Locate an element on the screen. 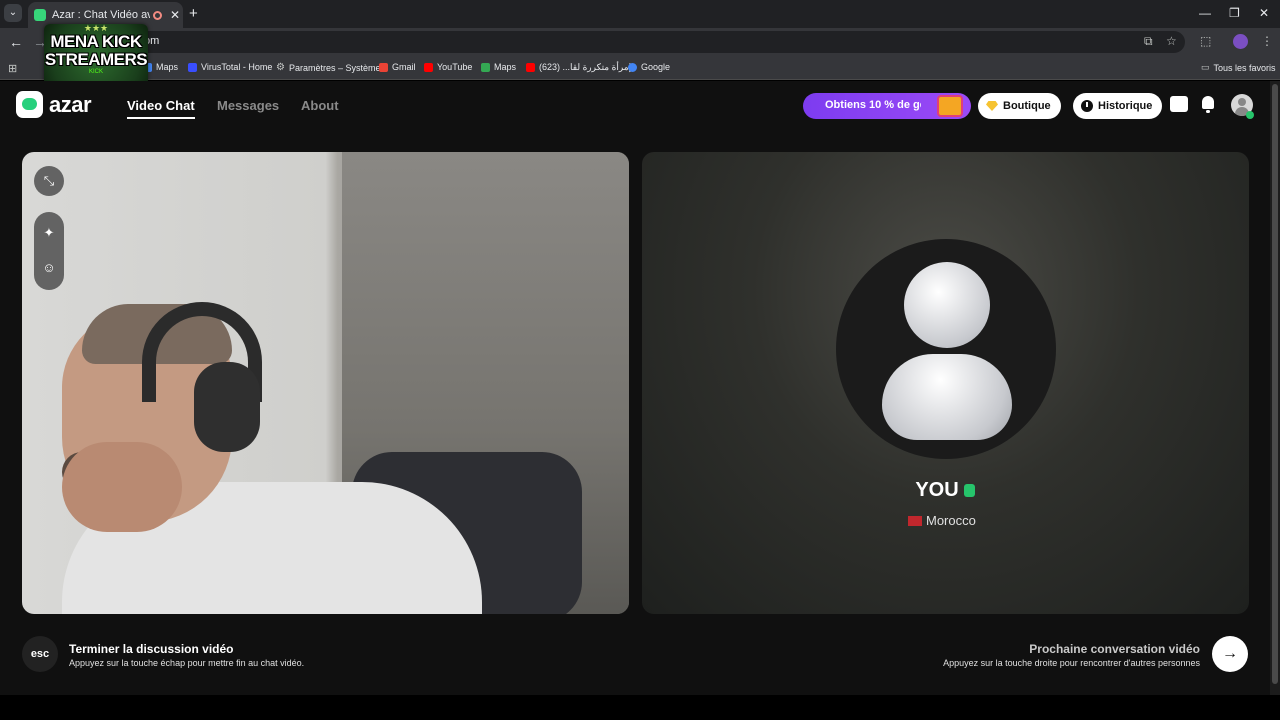  minimize-video-button: ⤡ is located at coordinates (49, 181).